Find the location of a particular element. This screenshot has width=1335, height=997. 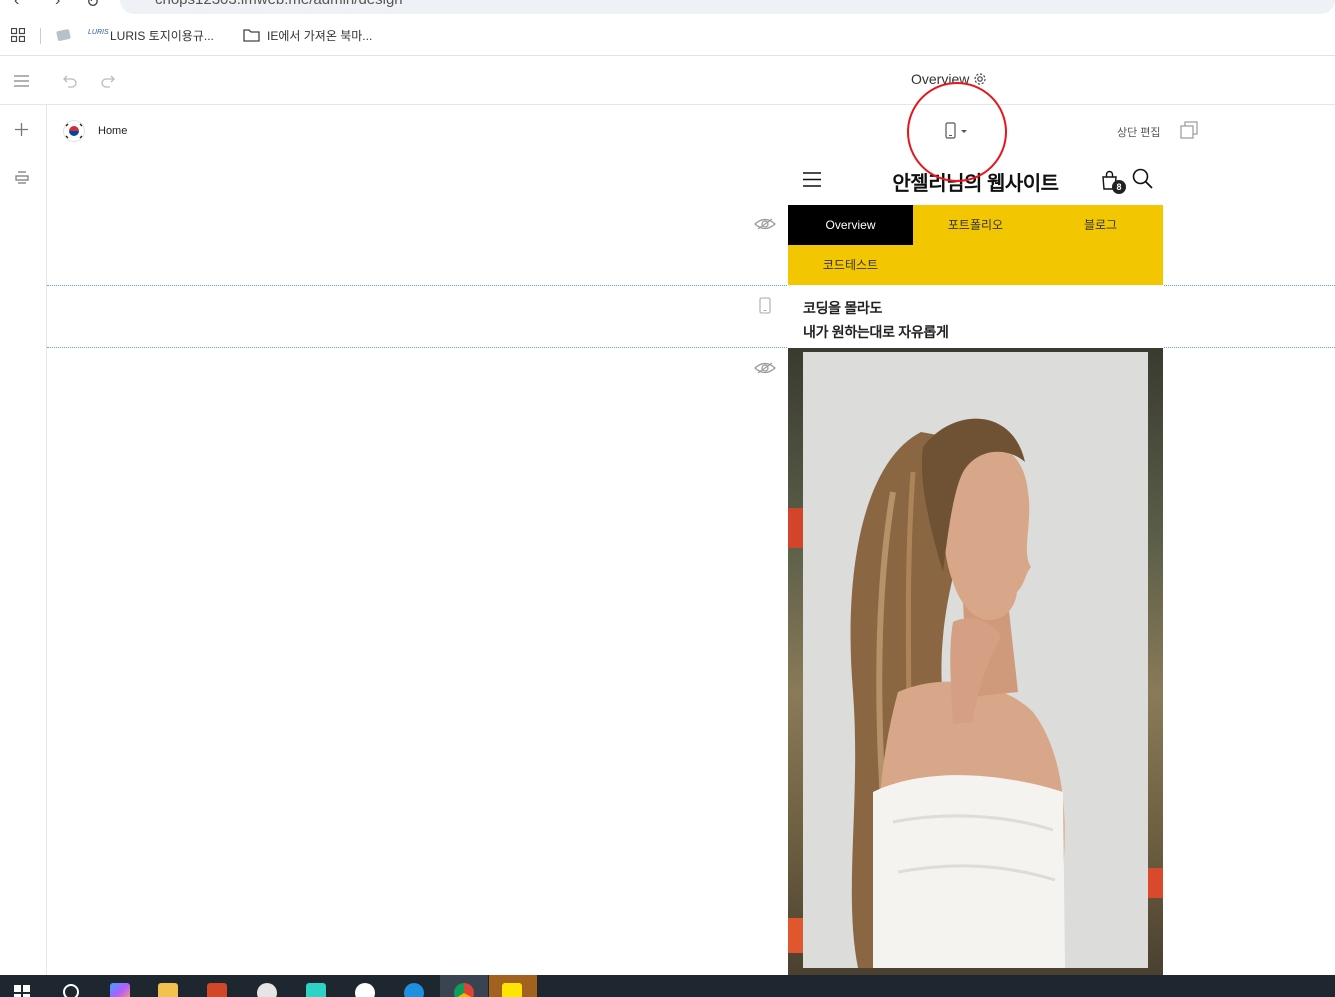

nav-item-overview: Overview is located at coordinates (850, 225).